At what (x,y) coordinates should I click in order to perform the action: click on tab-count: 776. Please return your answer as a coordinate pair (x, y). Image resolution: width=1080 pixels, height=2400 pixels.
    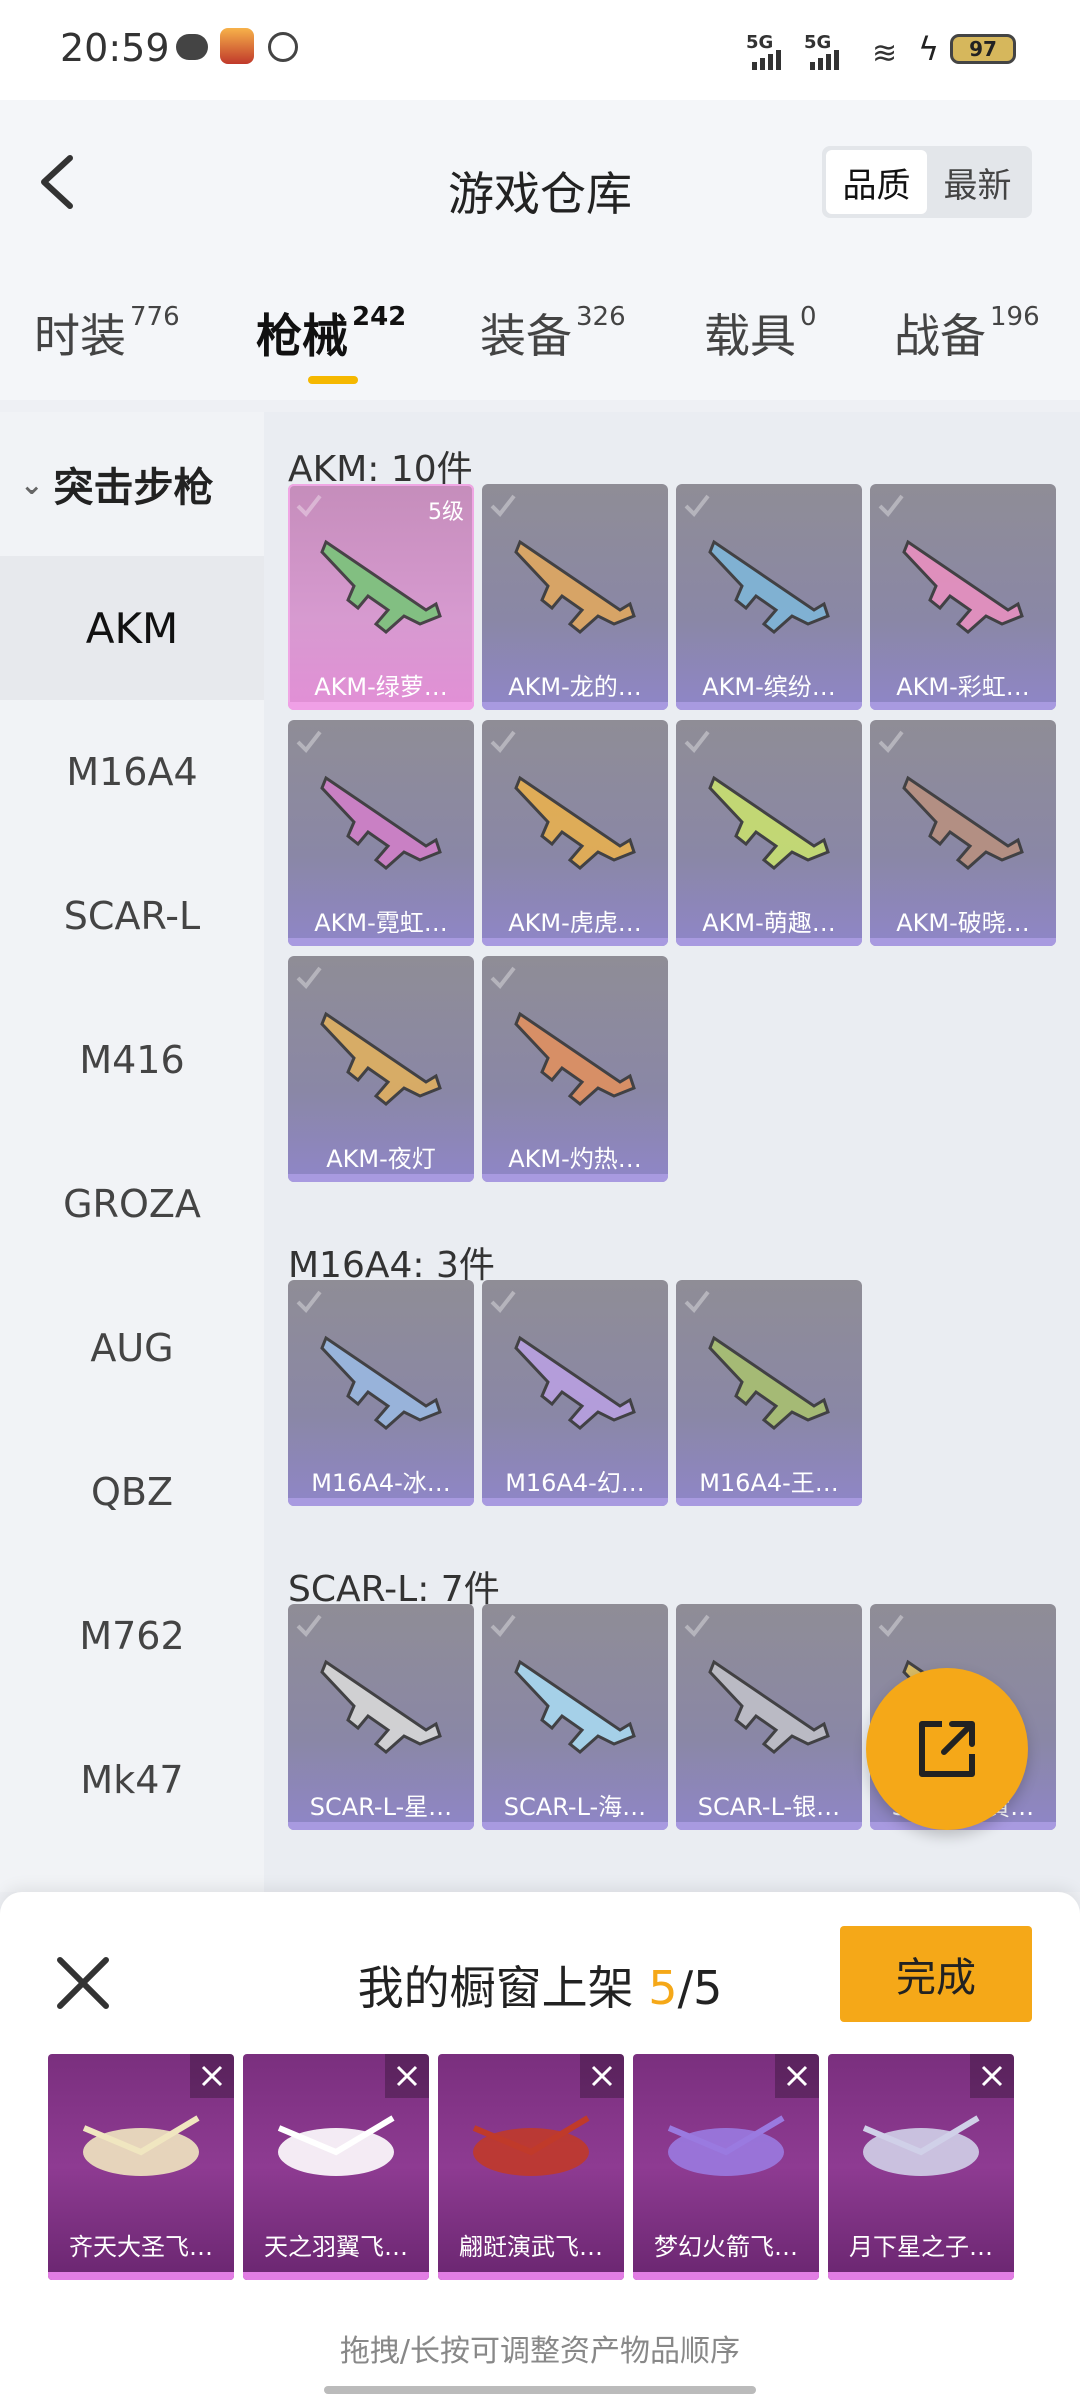
    Looking at the image, I should click on (155, 317).